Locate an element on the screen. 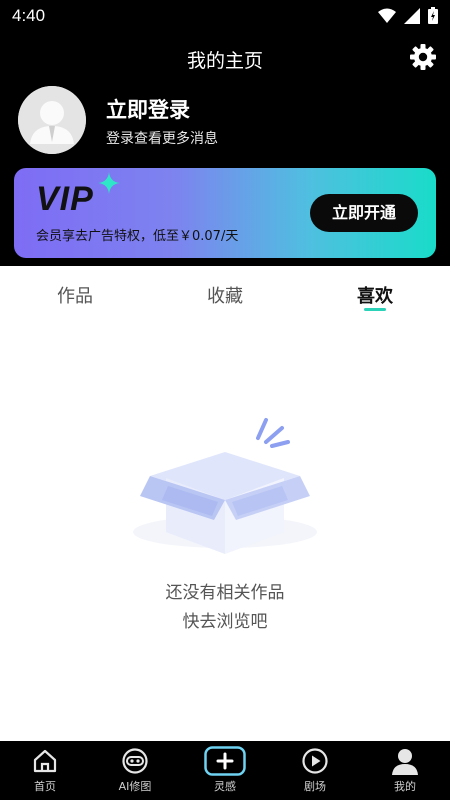  wifi-icon is located at coordinates (387, 15).